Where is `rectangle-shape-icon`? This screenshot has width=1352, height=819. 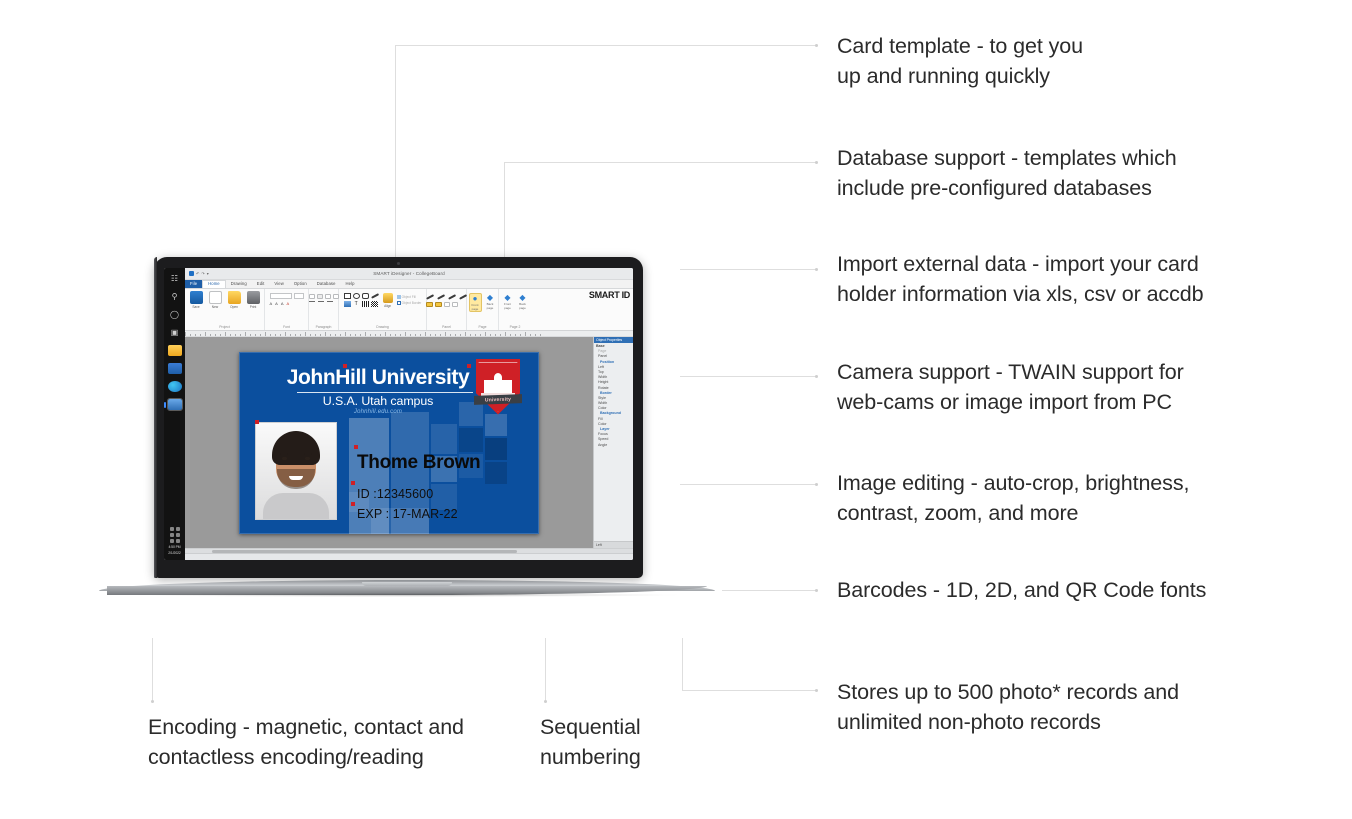
rectangle-shape-icon is located at coordinates (347, 296).